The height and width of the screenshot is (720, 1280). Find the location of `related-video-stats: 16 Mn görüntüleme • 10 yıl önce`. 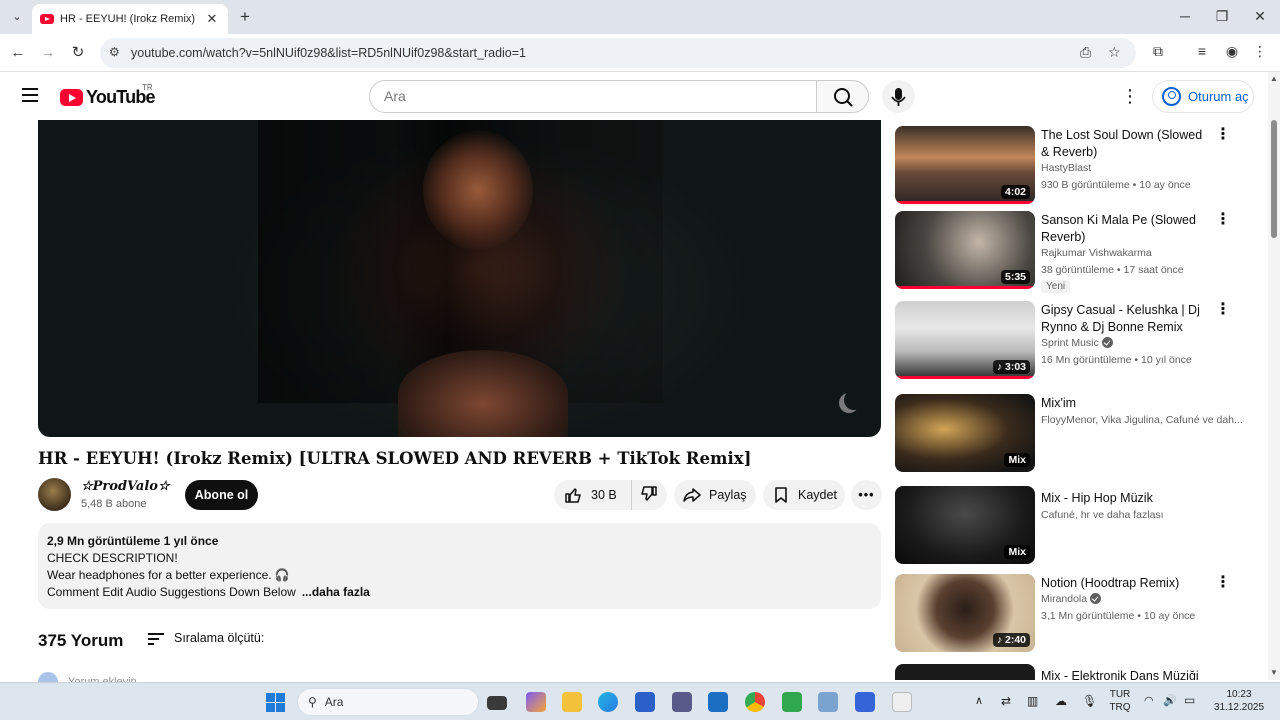

related-video-stats: 16 Mn görüntüleme • 10 yıl önce is located at coordinates (1116, 360).